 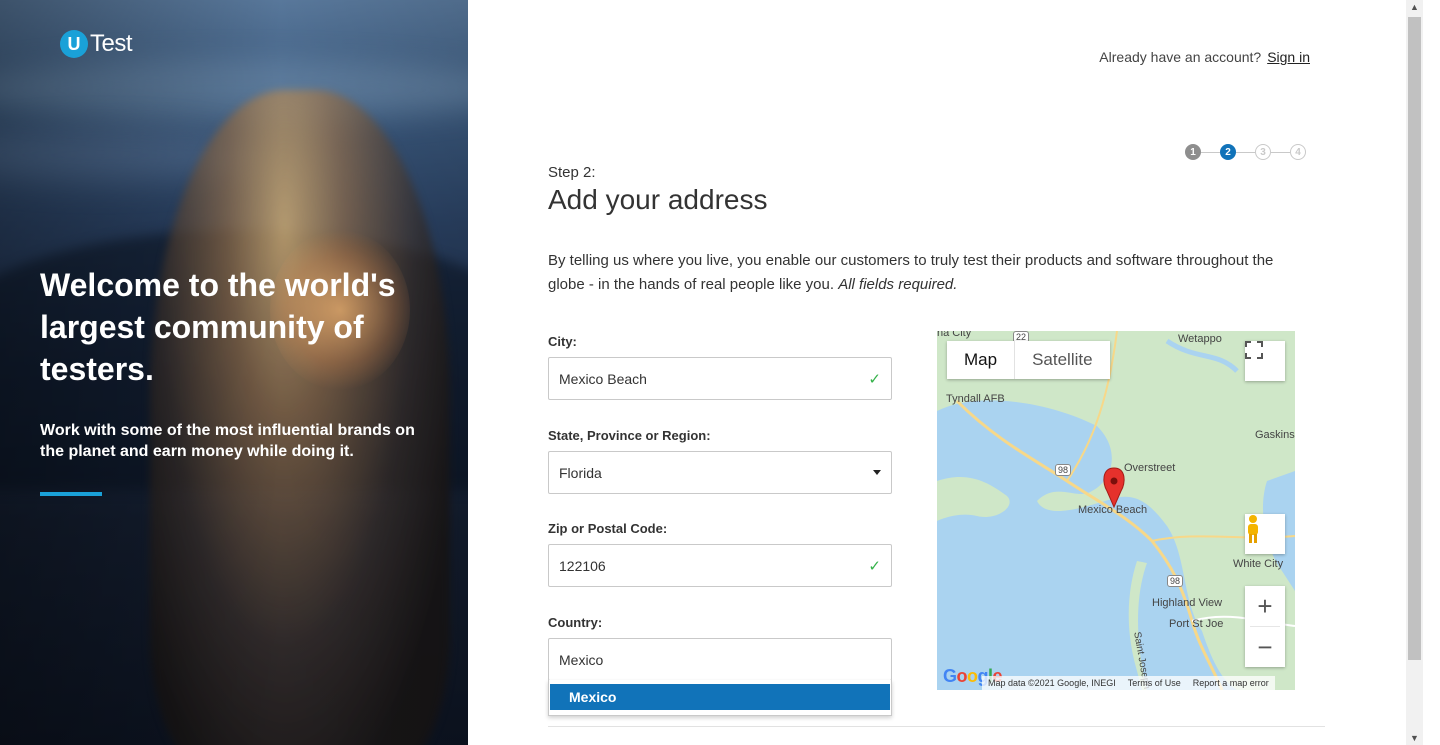 I want to click on map-place-label: Highland View, so click(x=1187, y=603).